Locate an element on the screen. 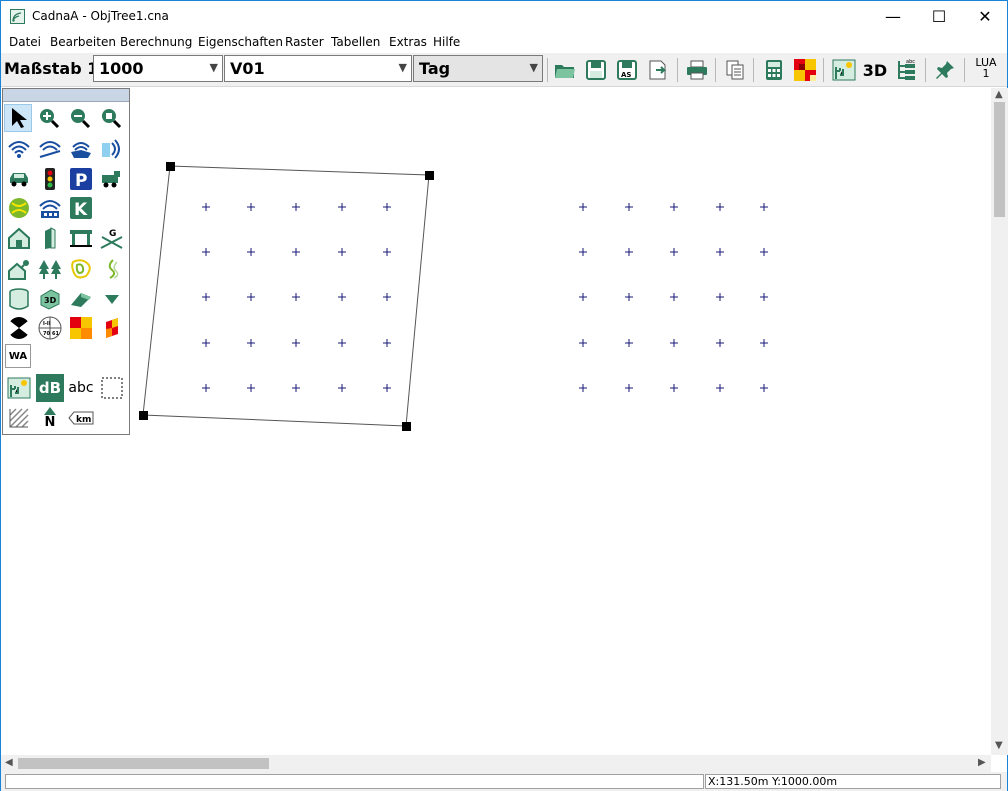 The height and width of the screenshot is (791, 1008). vertical-scrollbar: ▲ ▼ is located at coordinates (999, 421).